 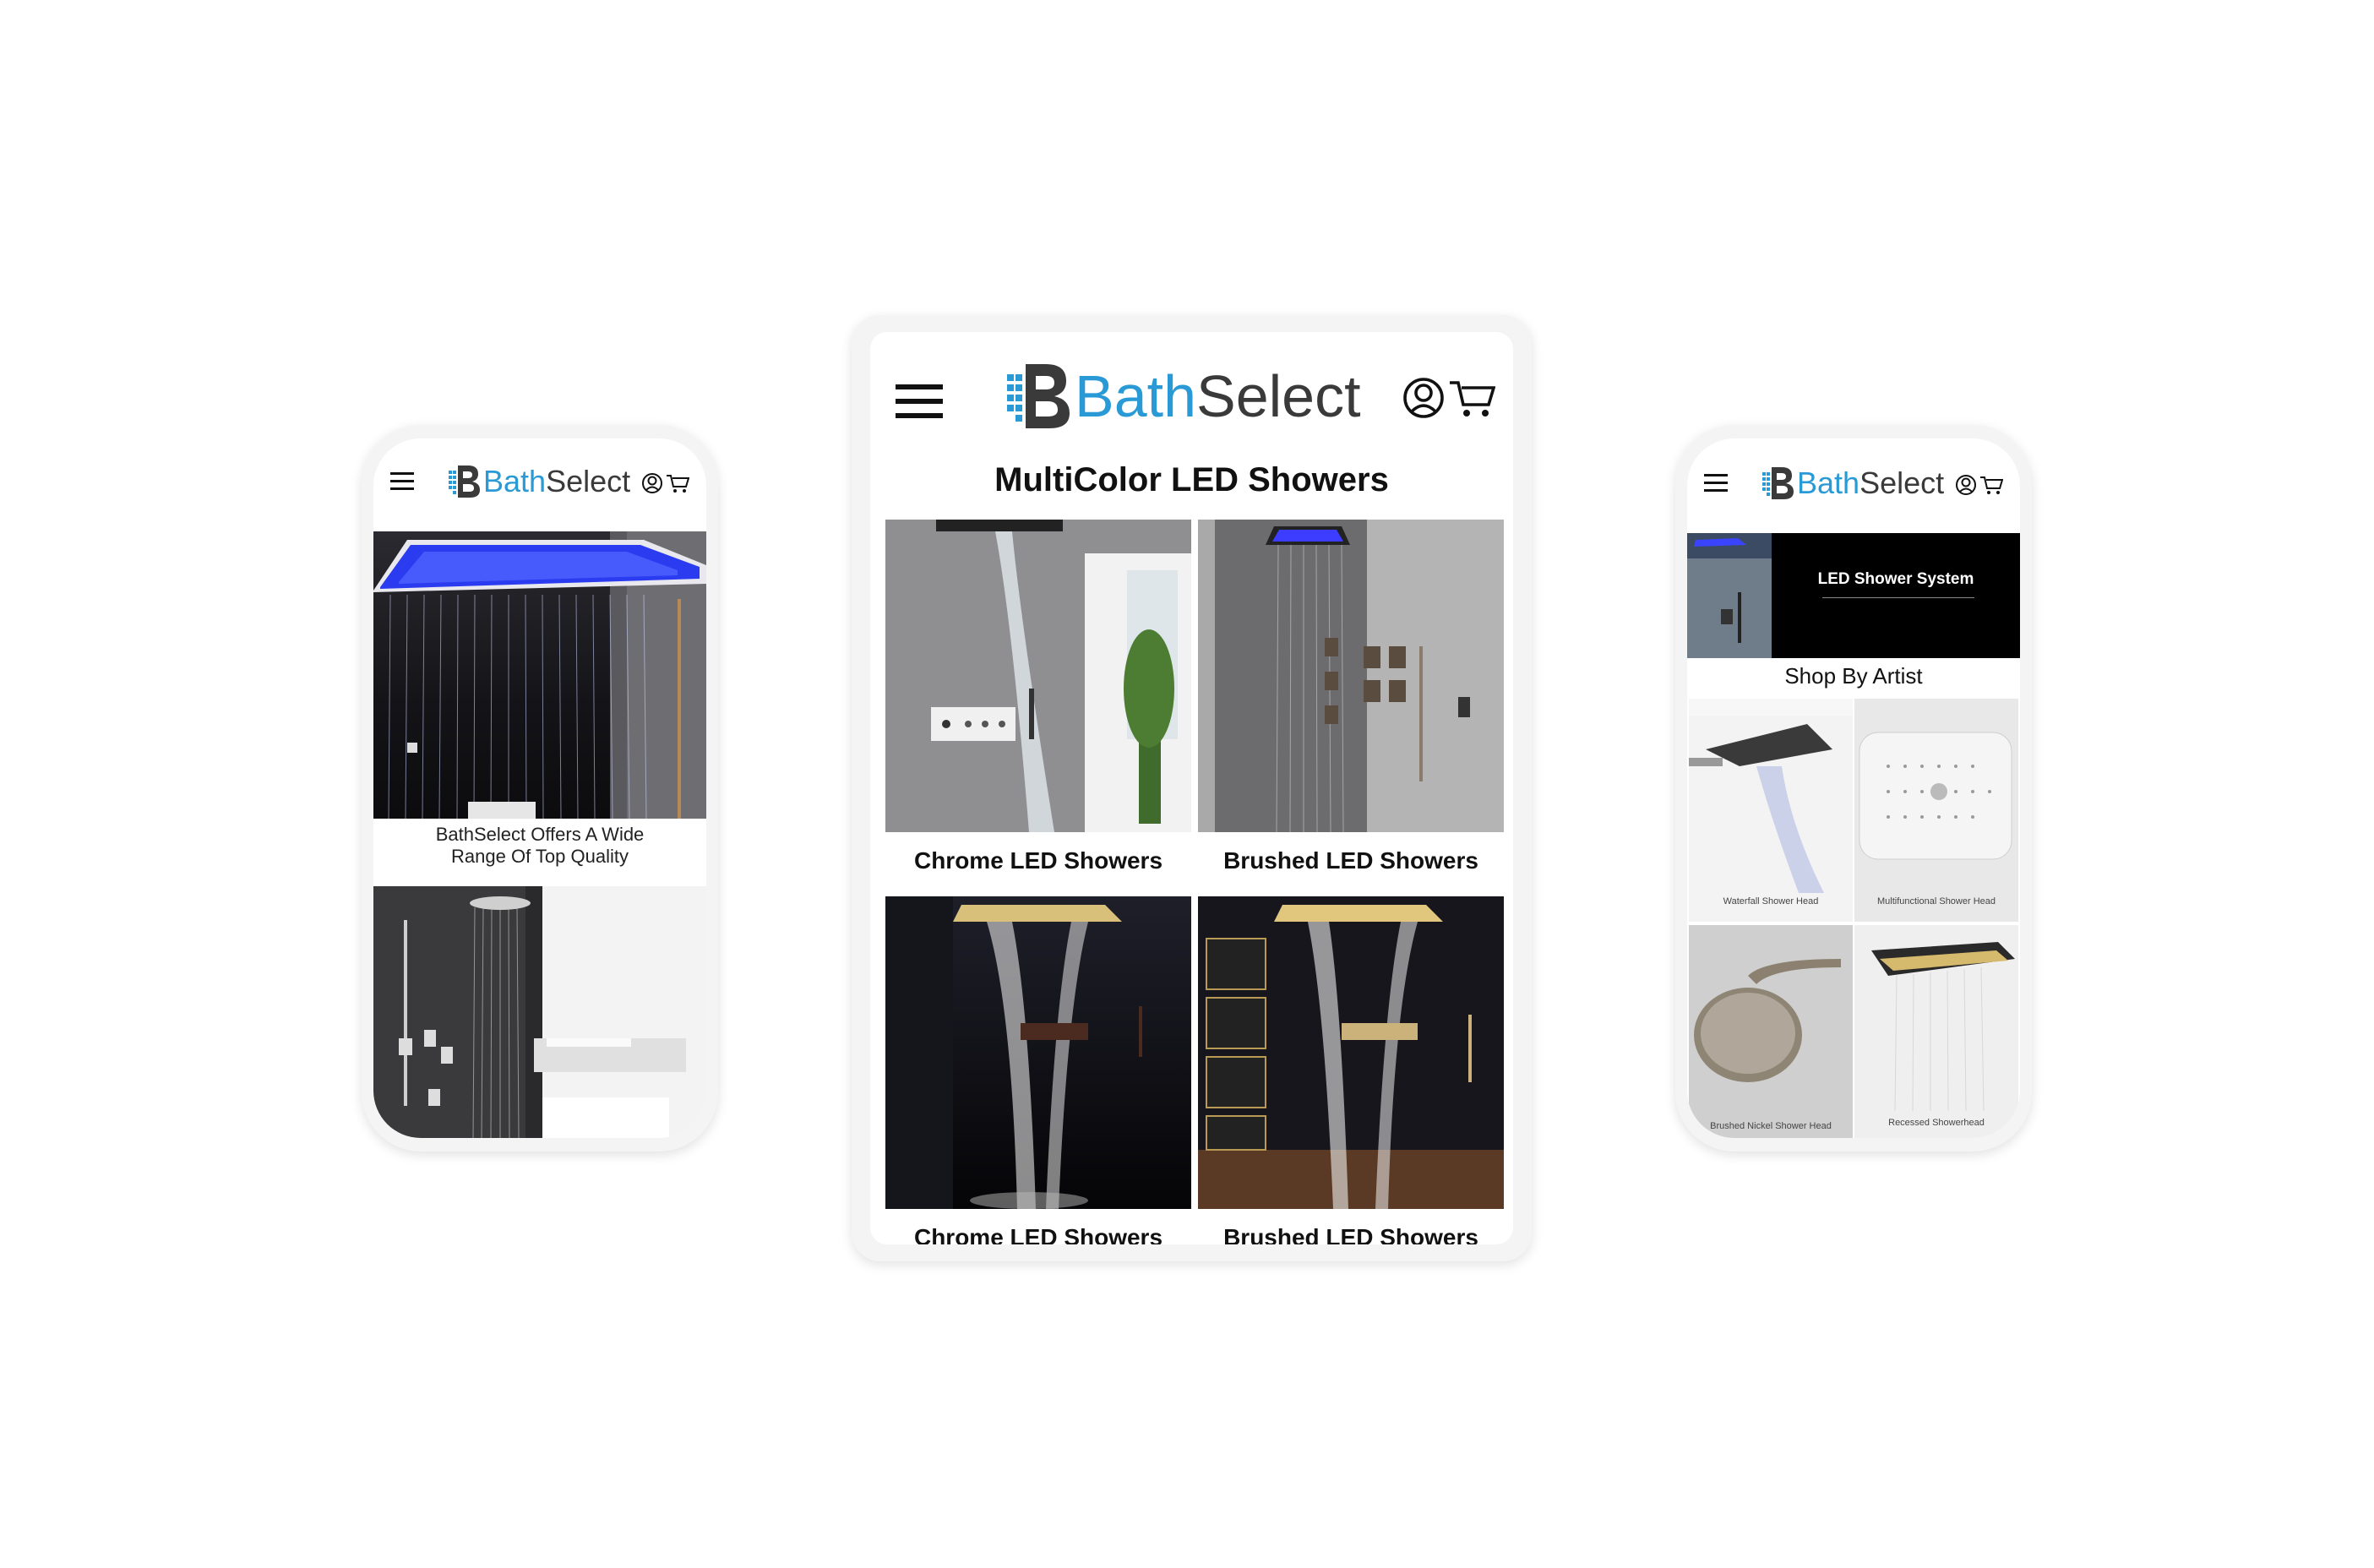 I want to click on artist-tile-recessed: Recessed Showerhead, so click(x=1936, y=1031).